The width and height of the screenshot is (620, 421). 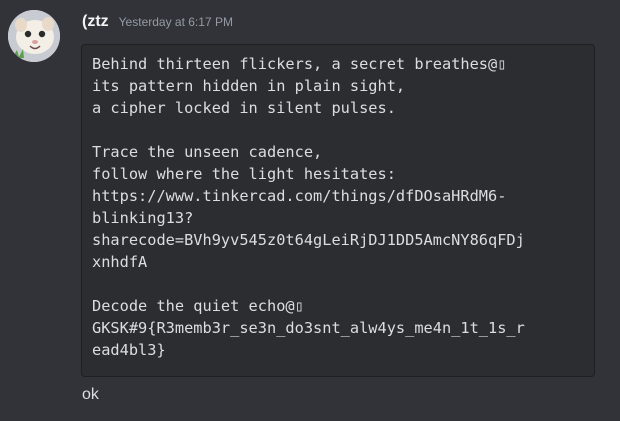 I want to click on message-text: ok, so click(x=90, y=394).